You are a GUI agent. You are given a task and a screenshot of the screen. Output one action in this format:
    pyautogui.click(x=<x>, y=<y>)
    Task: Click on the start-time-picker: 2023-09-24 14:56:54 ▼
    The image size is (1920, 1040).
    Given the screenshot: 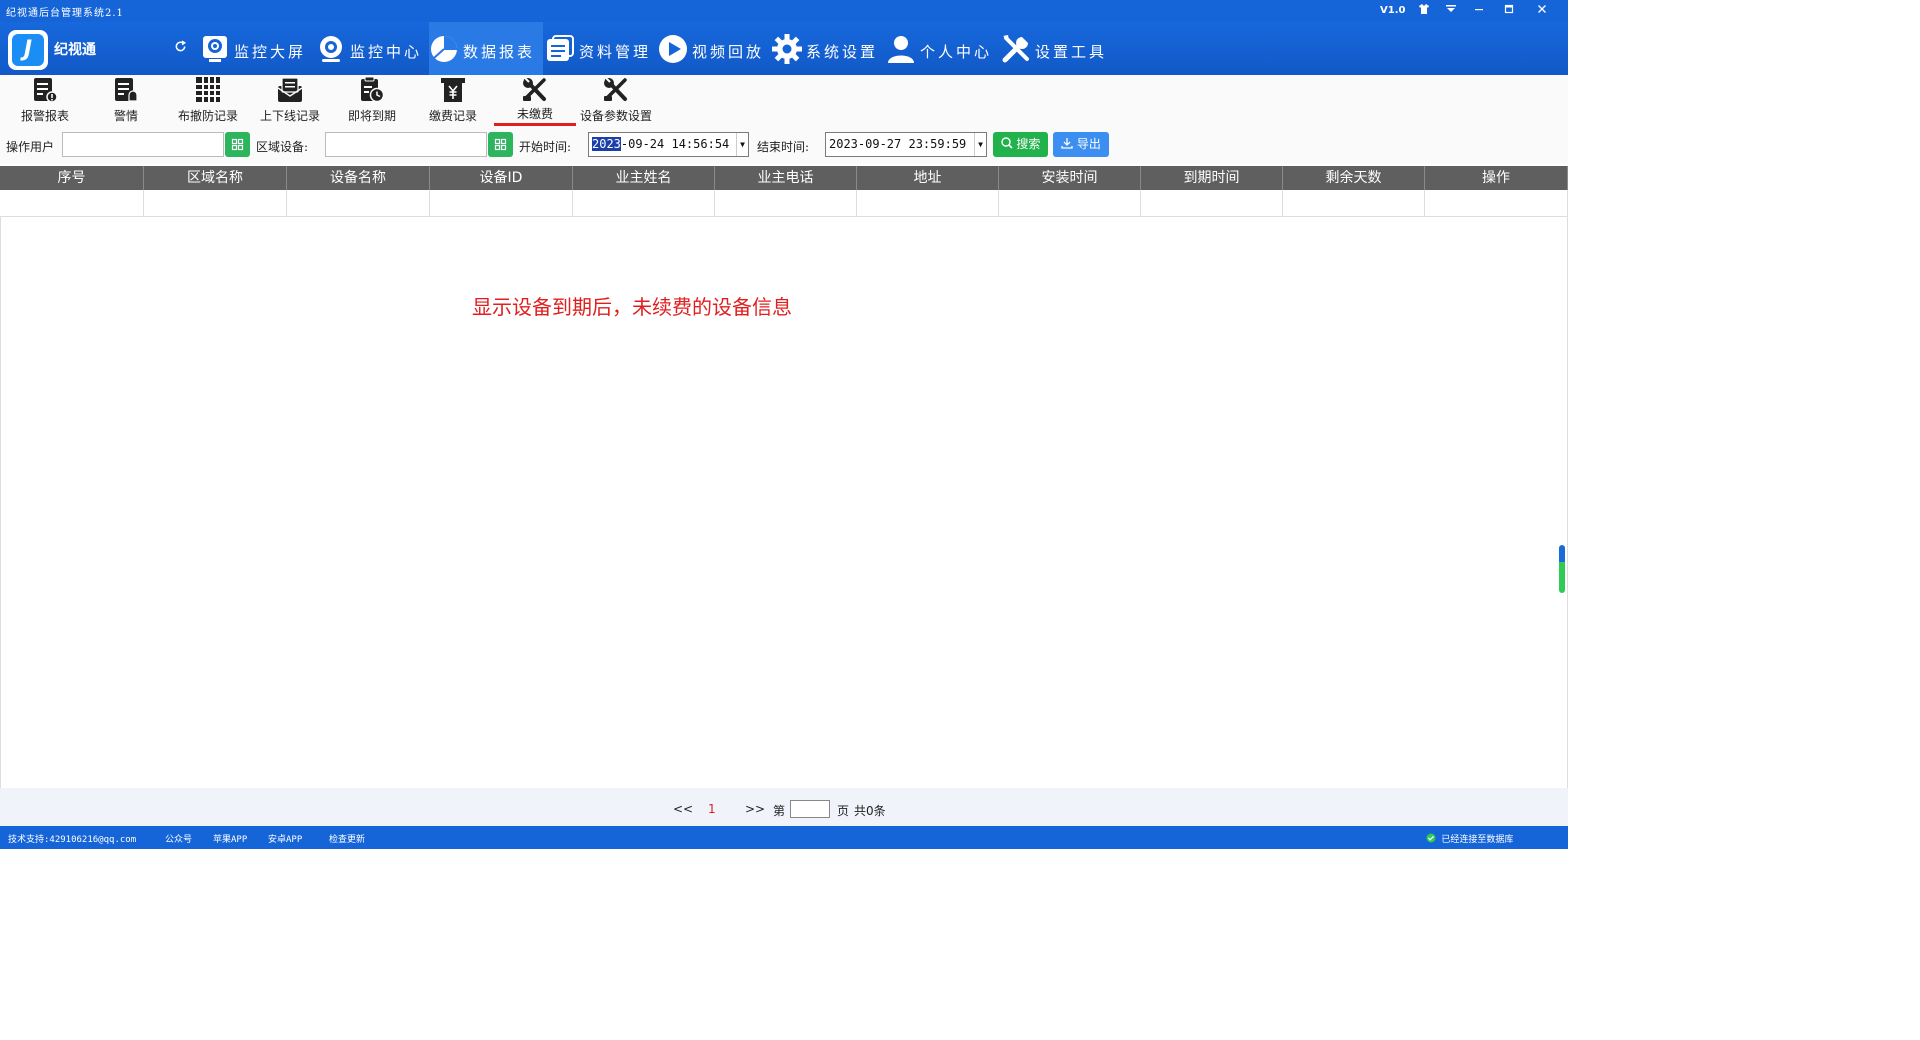 What is the action you would take?
    pyautogui.click(x=668, y=144)
    